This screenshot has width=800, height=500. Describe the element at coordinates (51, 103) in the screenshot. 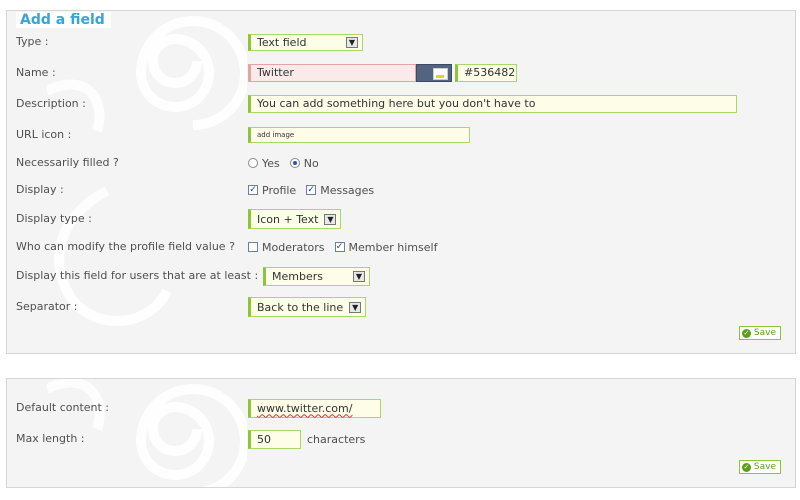

I see `description-label: Description :` at that location.